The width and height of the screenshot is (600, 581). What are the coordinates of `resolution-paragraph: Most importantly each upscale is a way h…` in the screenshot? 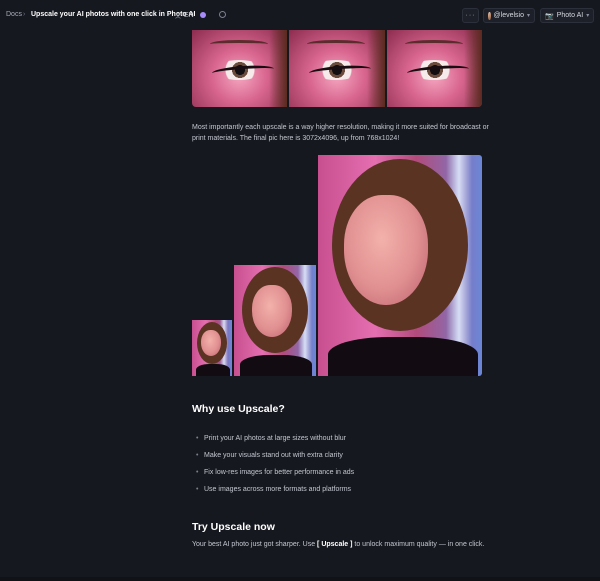 It's located at (340, 133).